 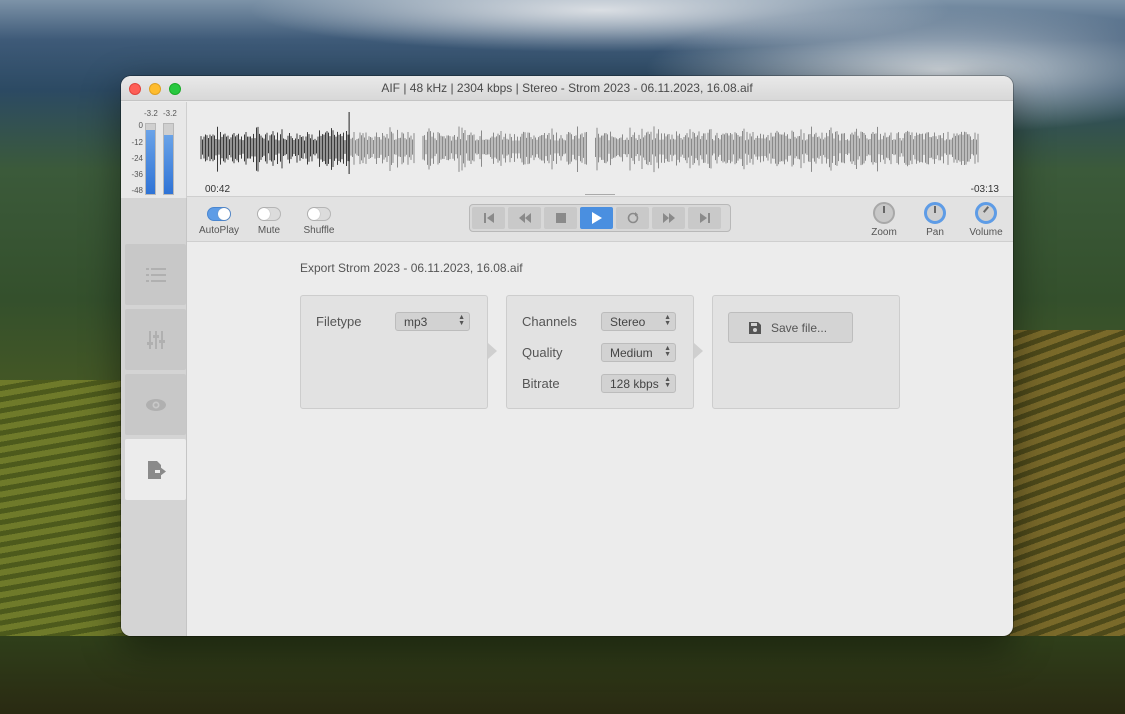 What do you see at coordinates (319, 230) in the screenshot?
I see `shuffle-label: Shuffle` at bounding box center [319, 230].